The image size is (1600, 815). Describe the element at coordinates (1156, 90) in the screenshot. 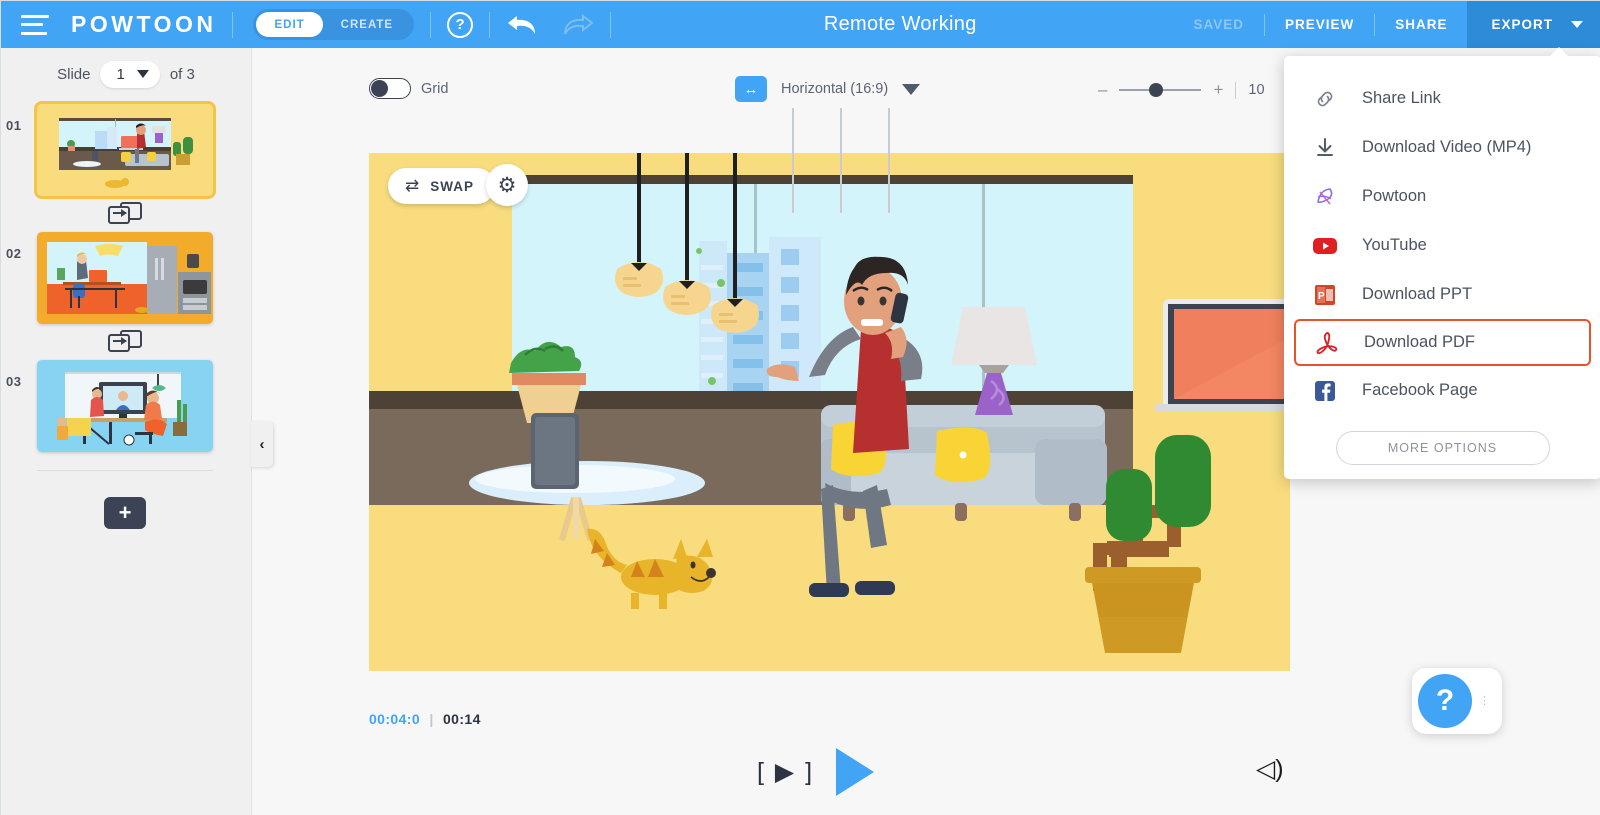

I see `zoom-slider-handle` at that location.